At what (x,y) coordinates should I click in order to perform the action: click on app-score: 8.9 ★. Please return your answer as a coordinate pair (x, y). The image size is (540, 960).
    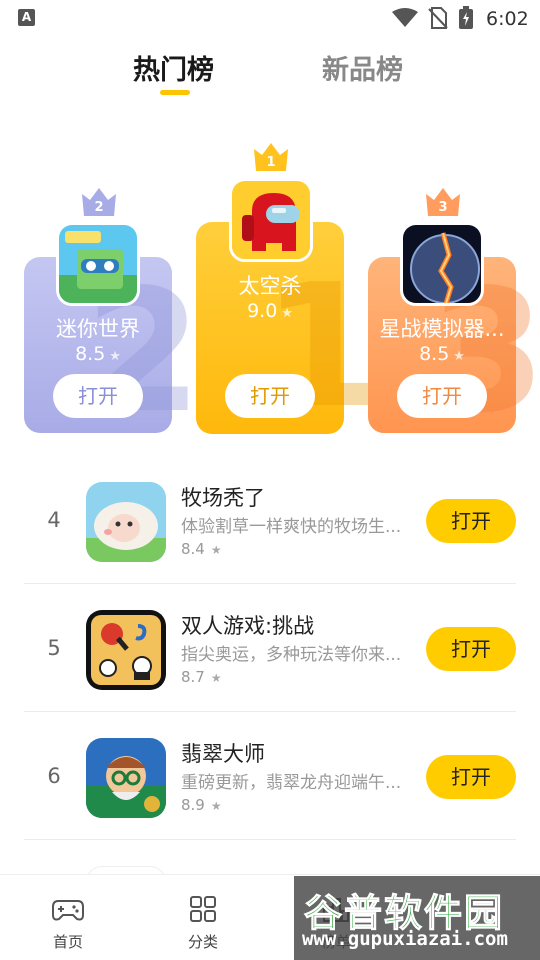
    Looking at the image, I should click on (201, 805).